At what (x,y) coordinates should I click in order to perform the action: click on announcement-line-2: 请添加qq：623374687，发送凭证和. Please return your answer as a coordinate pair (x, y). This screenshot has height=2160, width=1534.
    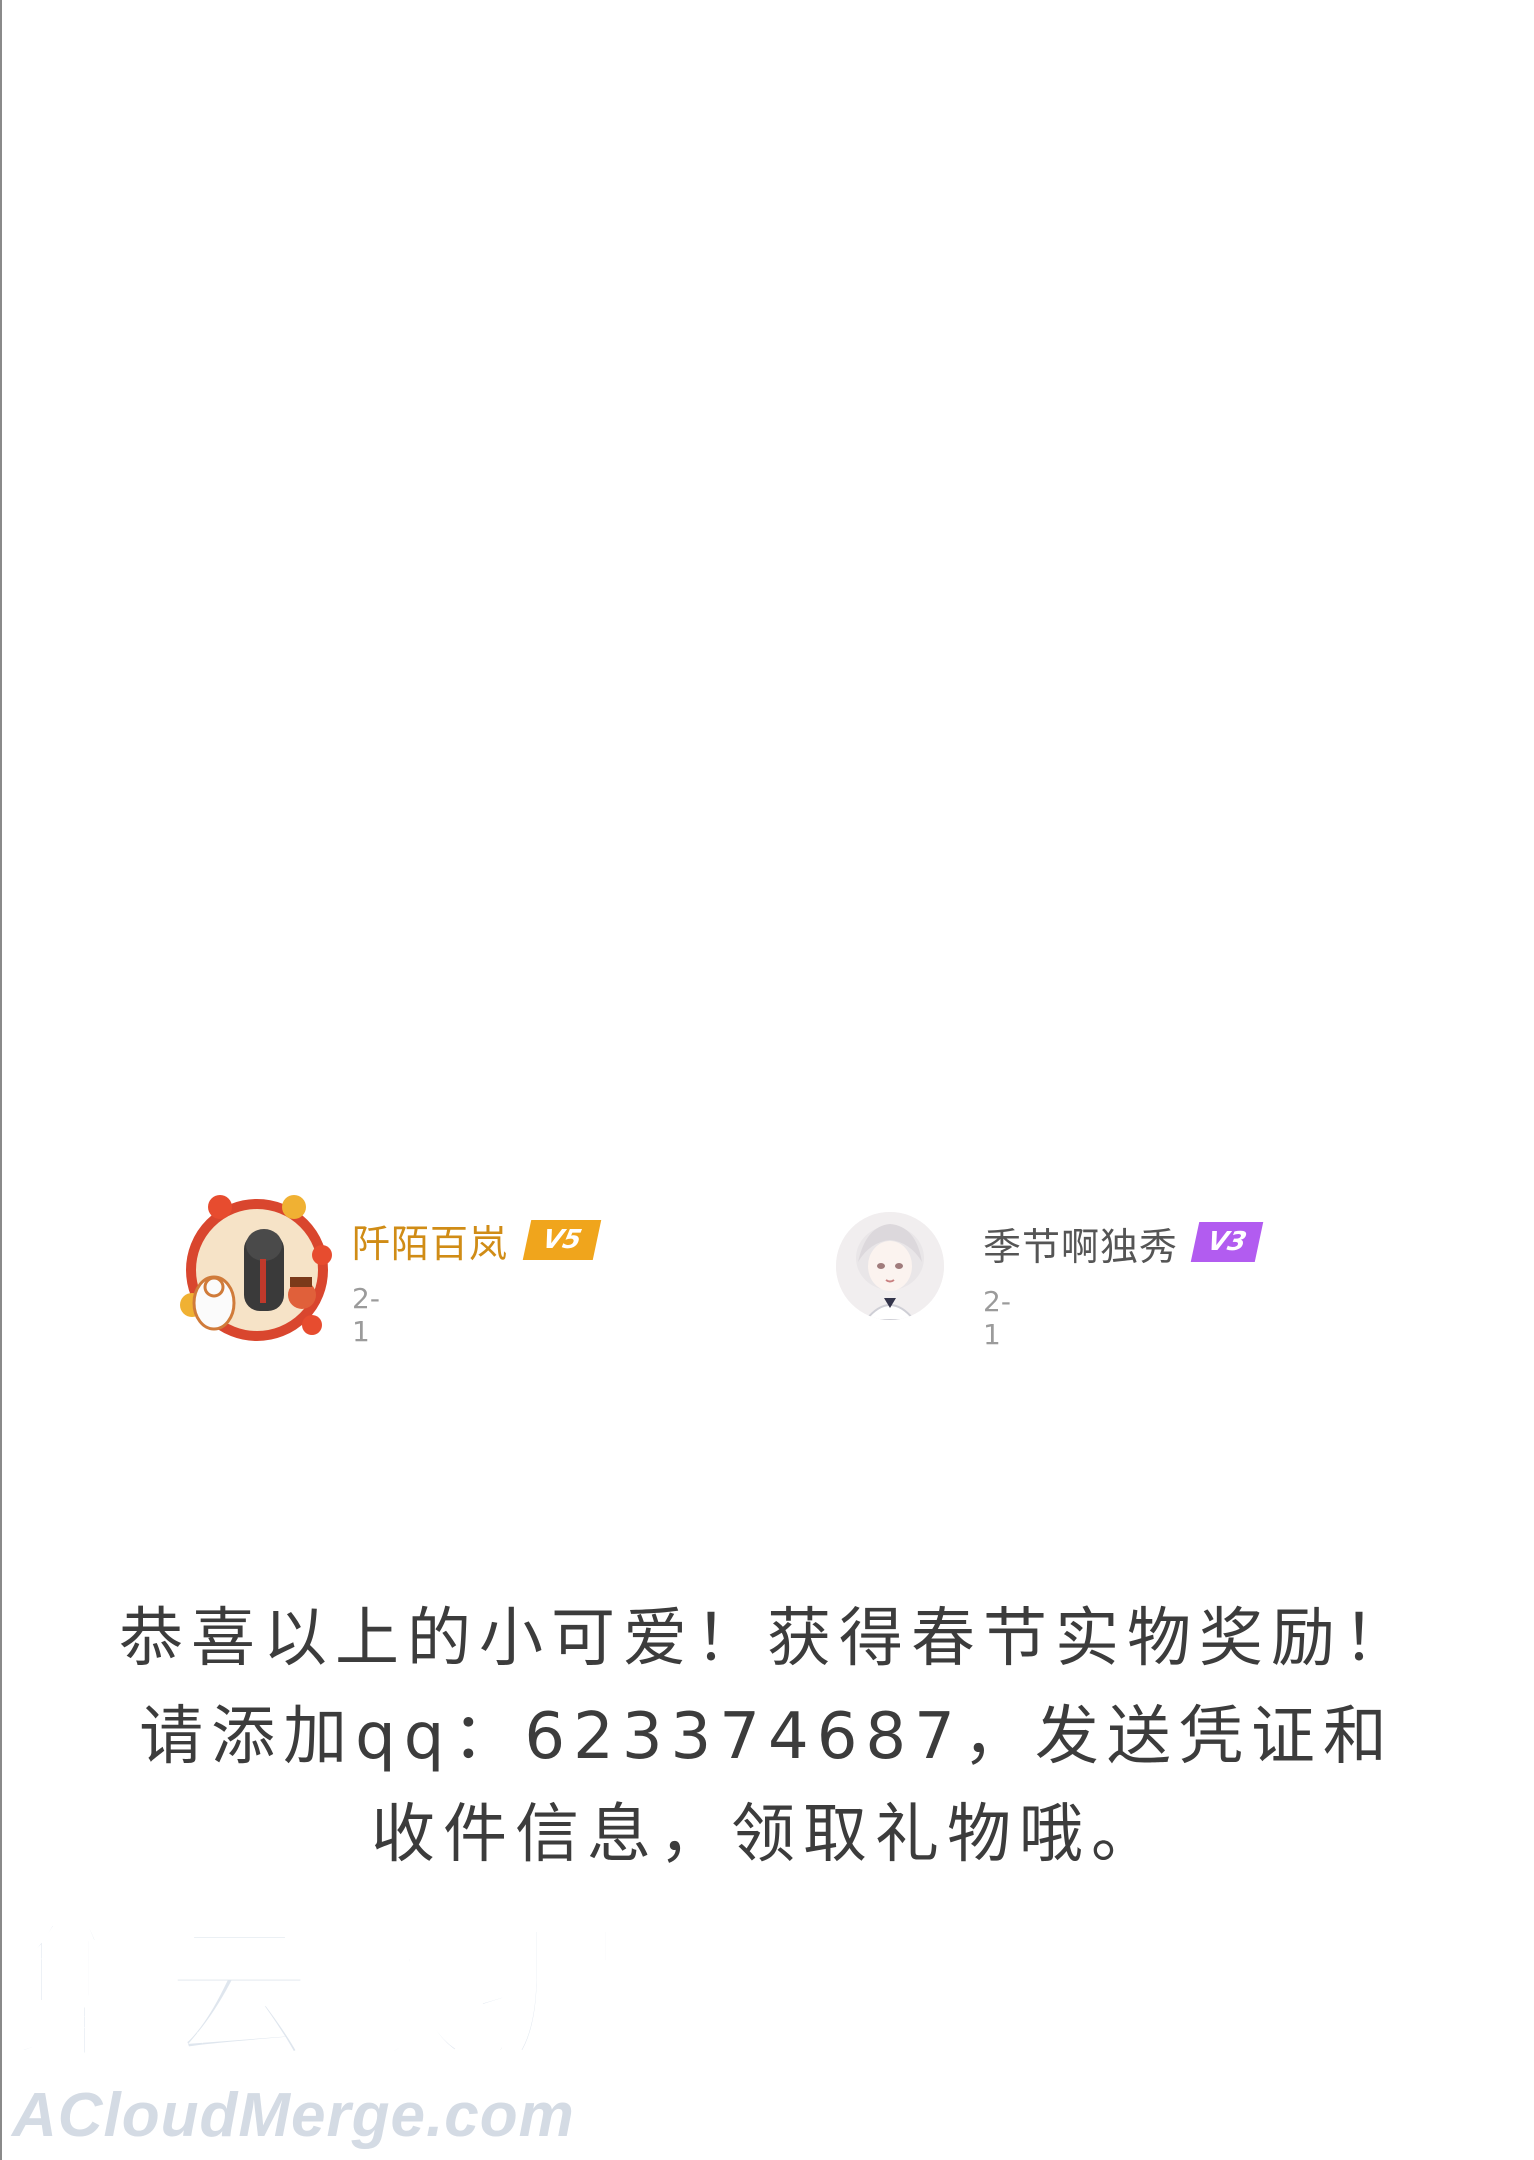
    Looking at the image, I should click on (767, 1737).